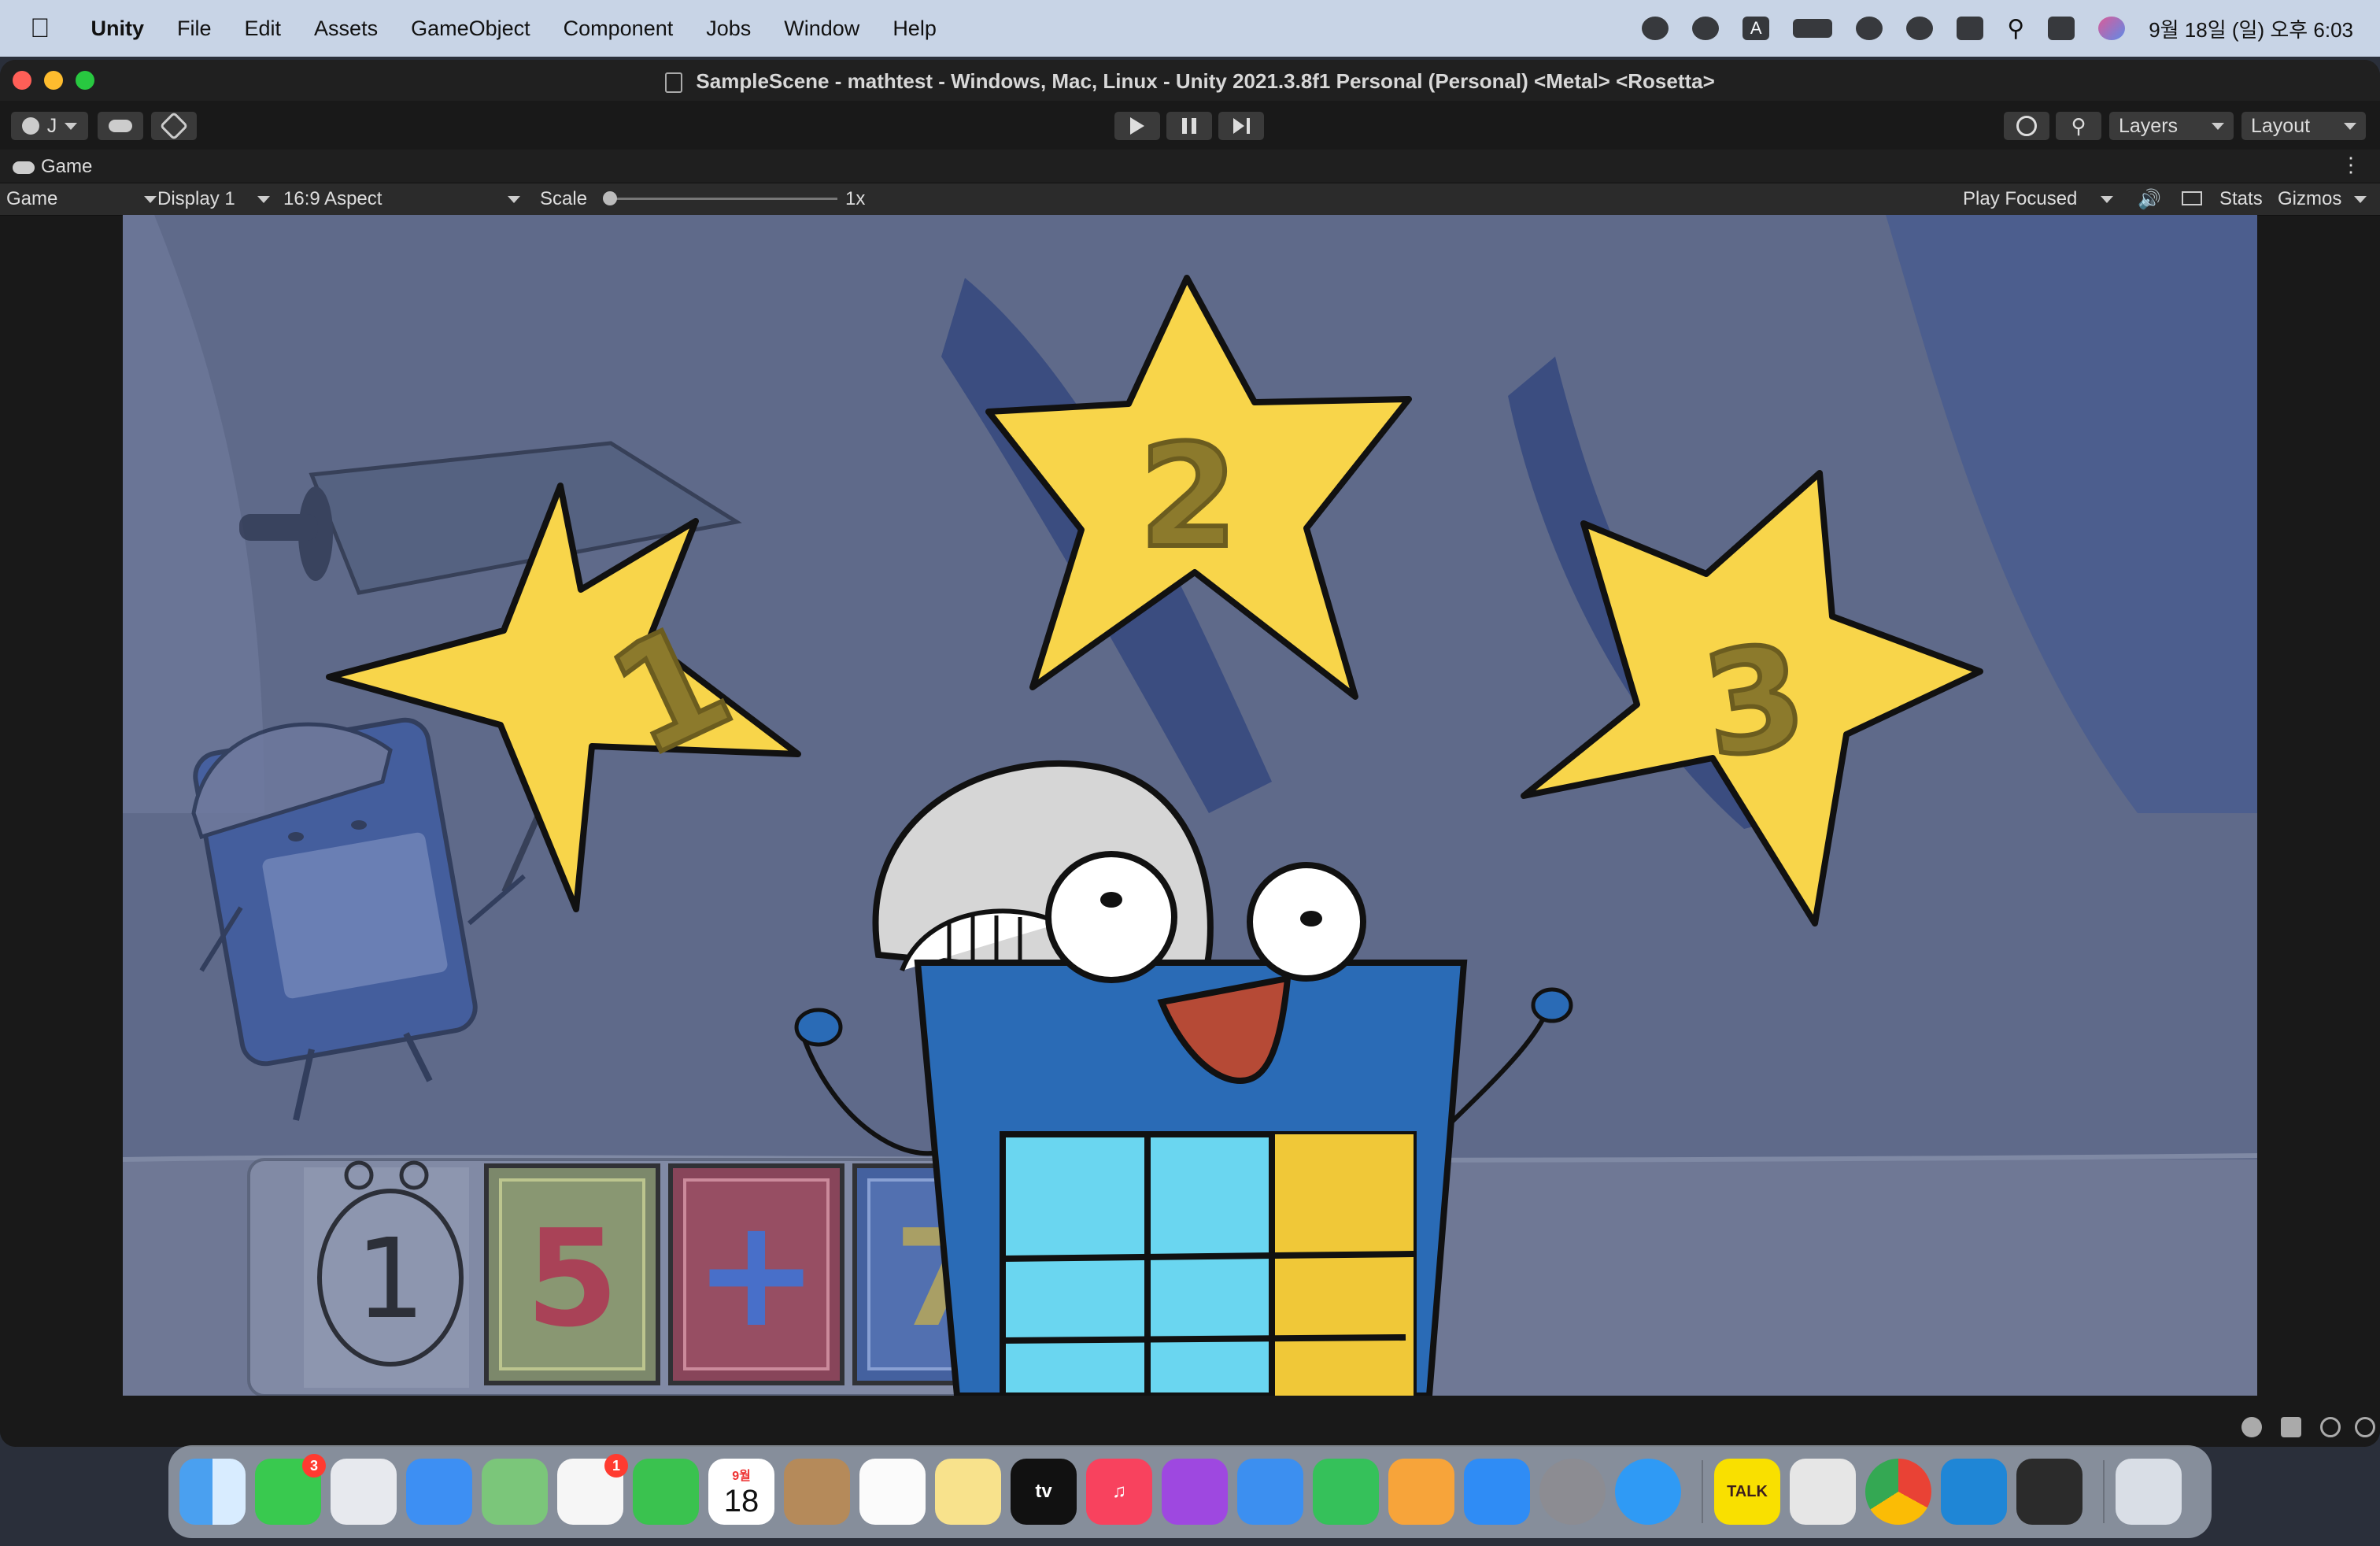  What do you see at coordinates (1752, 698) in the screenshot?
I see `answer-star-3: 3` at bounding box center [1752, 698].